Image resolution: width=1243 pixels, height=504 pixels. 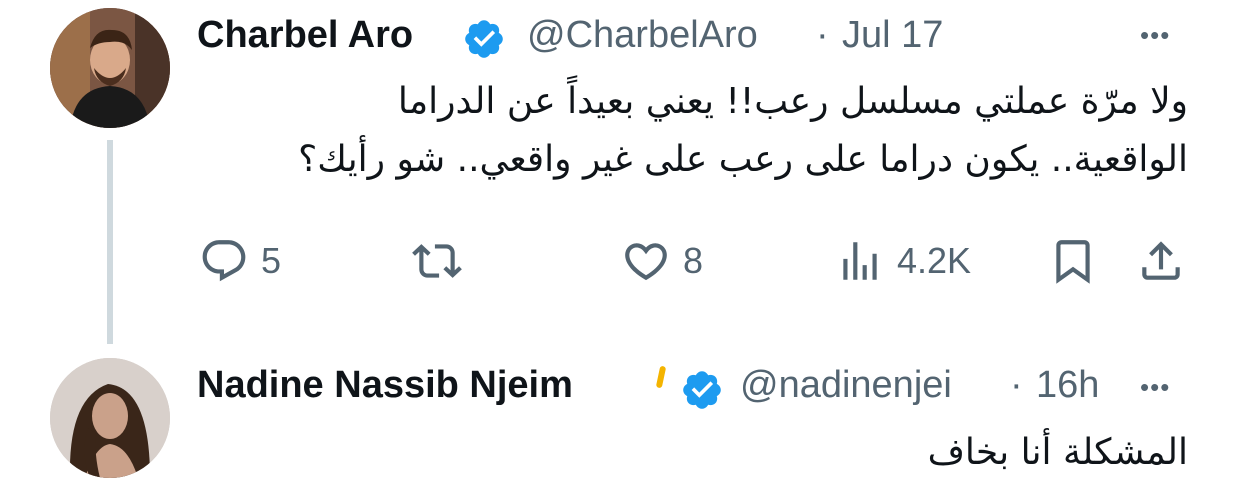 I want to click on reply-author-handle: @nadinenjei, so click(x=871, y=385).